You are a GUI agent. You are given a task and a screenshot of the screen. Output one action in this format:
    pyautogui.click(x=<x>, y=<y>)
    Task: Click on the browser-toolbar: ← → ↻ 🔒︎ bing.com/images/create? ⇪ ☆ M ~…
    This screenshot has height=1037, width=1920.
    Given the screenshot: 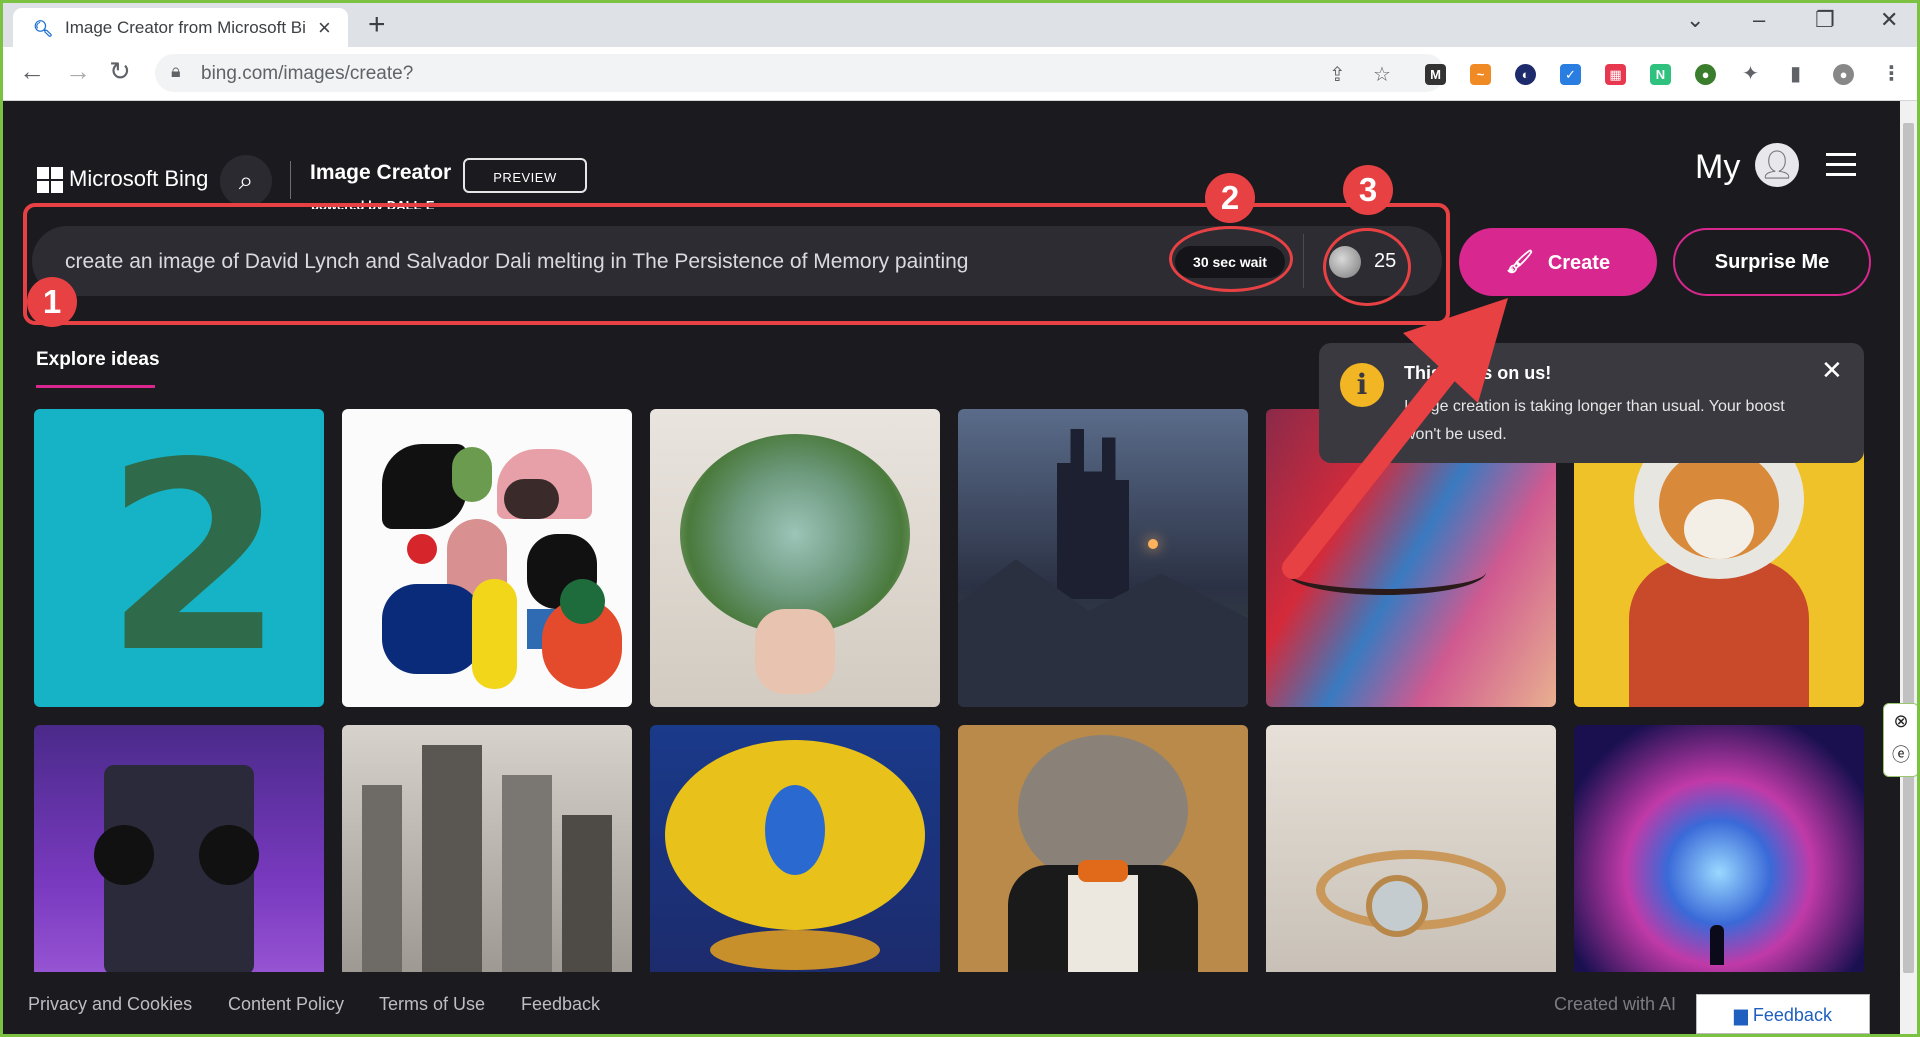 What is the action you would take?
    pyautogui.click(x=960, y=74)
    